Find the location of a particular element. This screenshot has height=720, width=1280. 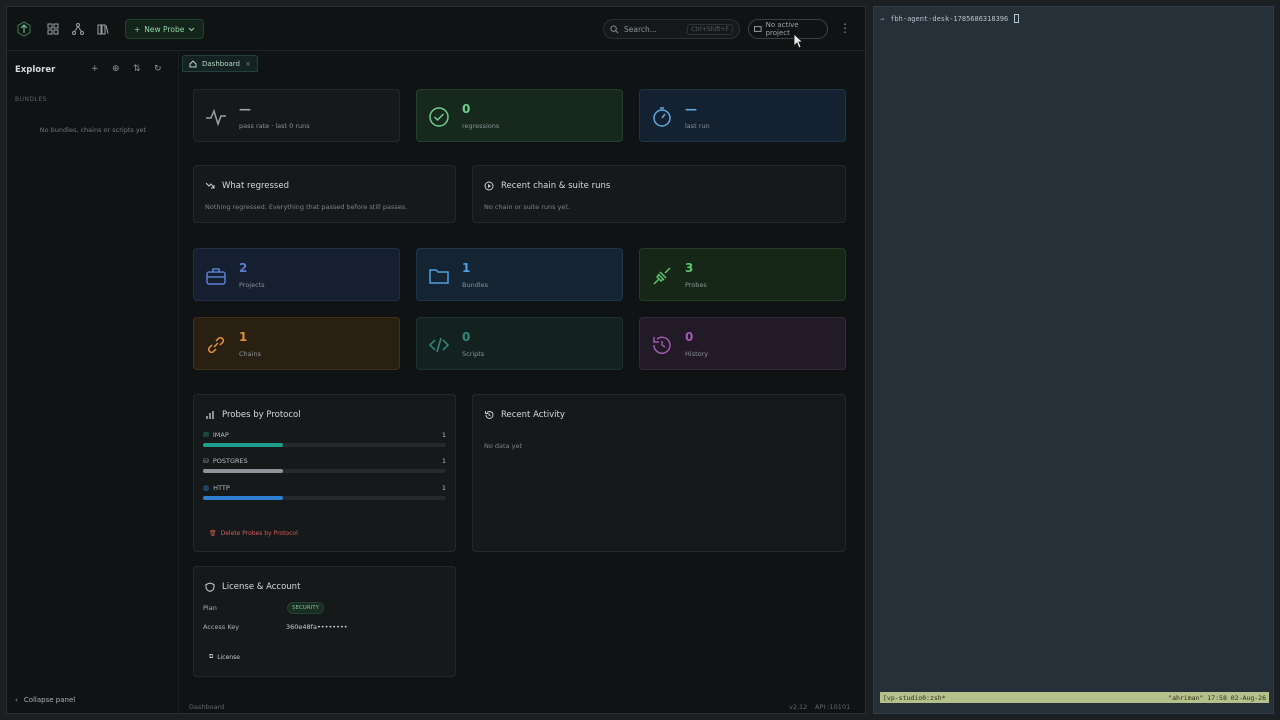

add-icon: + is located at coordinates (95, 69).